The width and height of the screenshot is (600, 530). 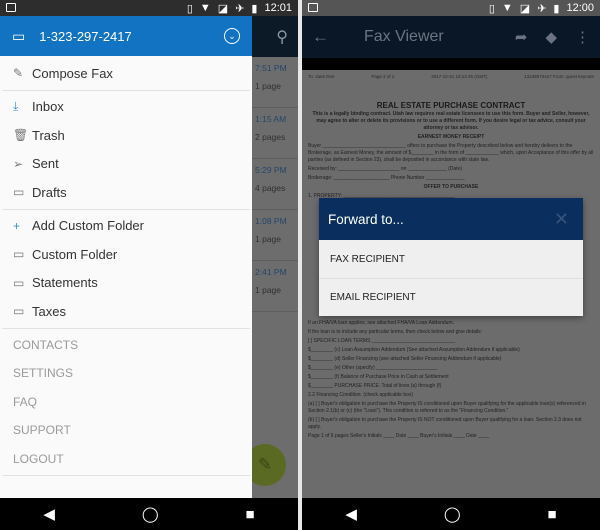 I want to click on add-folder-icon: +, so click(x=17, y=225).